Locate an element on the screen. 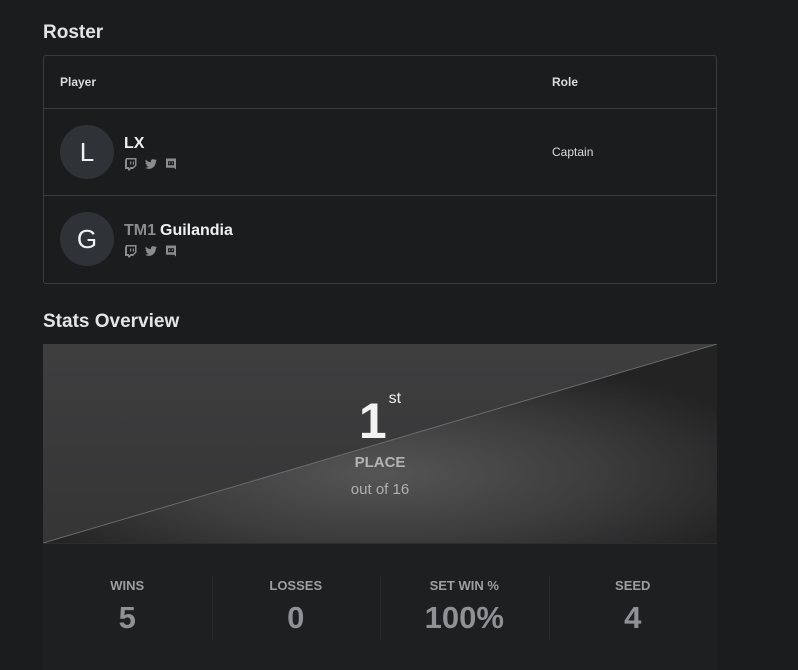 The width and height of the screenshot is (798, 670). place-number: 1st is located at coordinates (380, 420).